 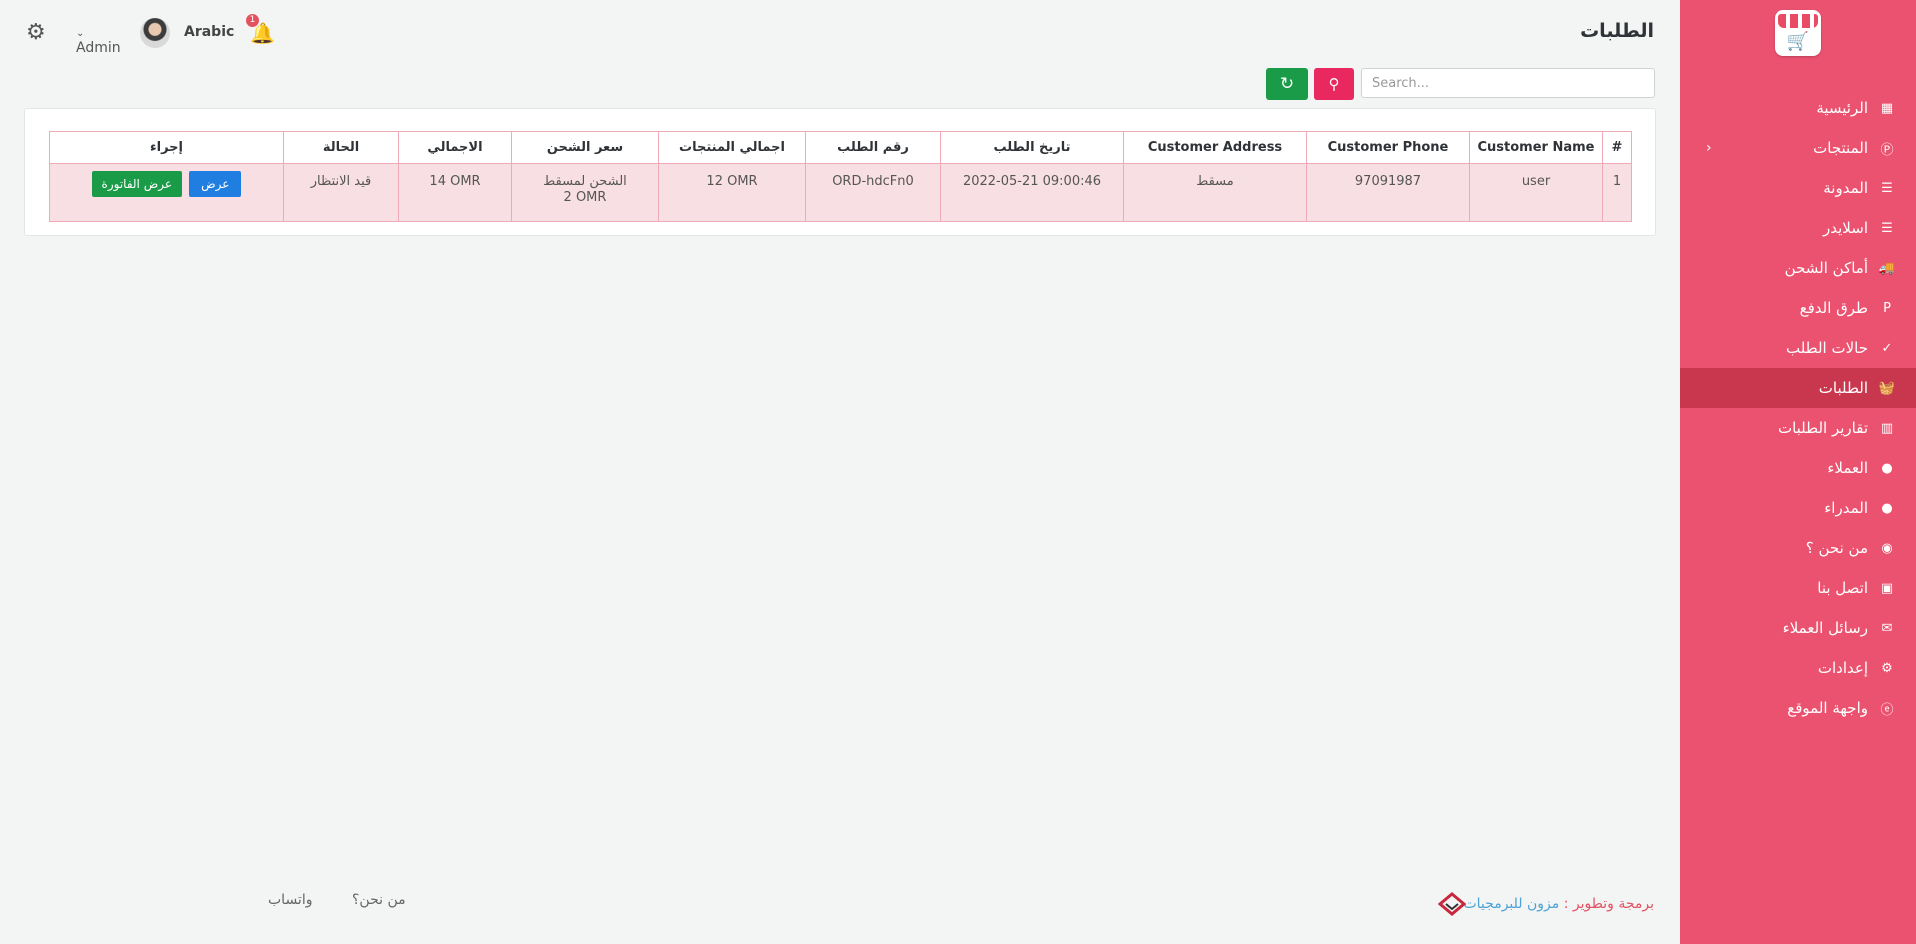 What do you see at coordinates (1798, 508) in the screenshot?
I see `sidebar-item-admins: ● المدراء` at bounding box center [1798, 508].